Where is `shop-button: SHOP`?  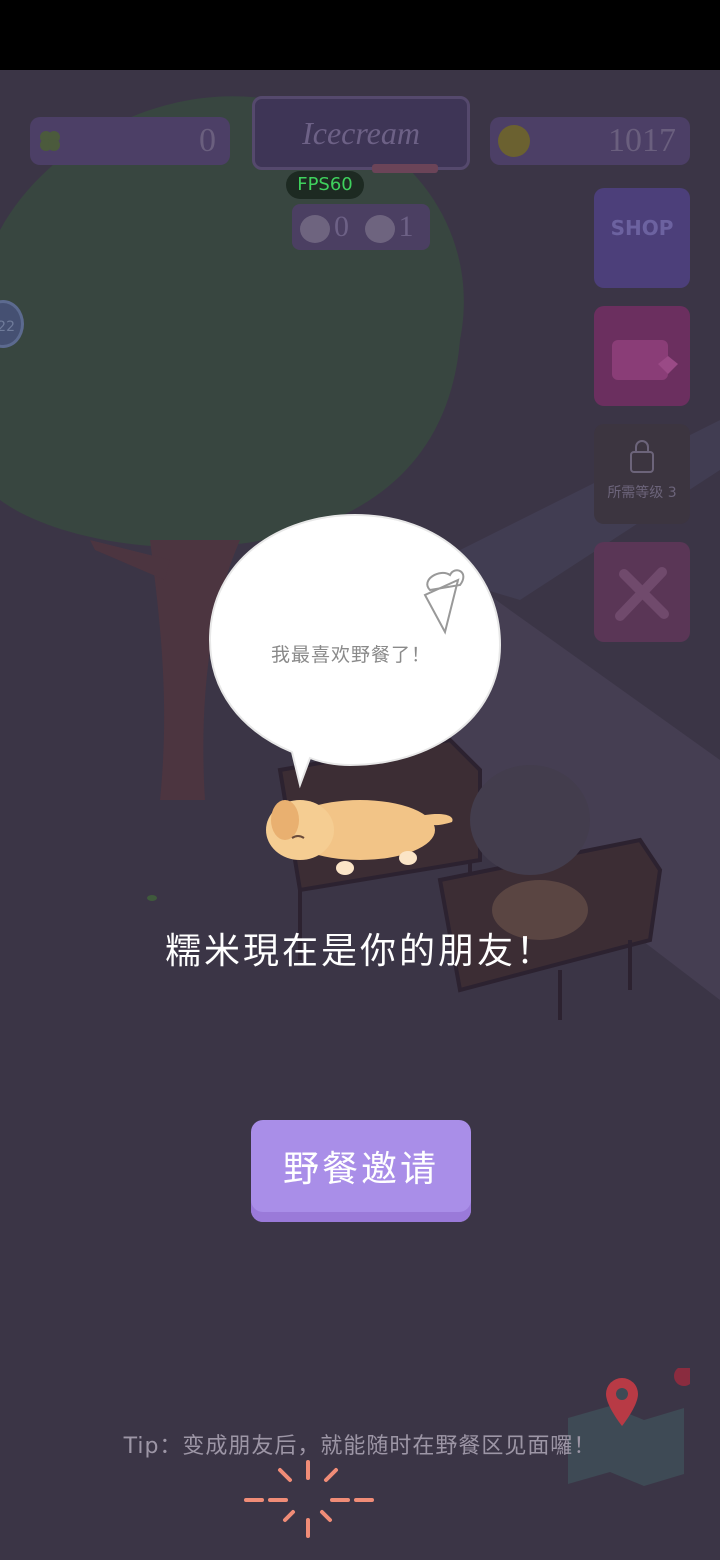
shop-button: SHOP is located at coordinates (642, 238).